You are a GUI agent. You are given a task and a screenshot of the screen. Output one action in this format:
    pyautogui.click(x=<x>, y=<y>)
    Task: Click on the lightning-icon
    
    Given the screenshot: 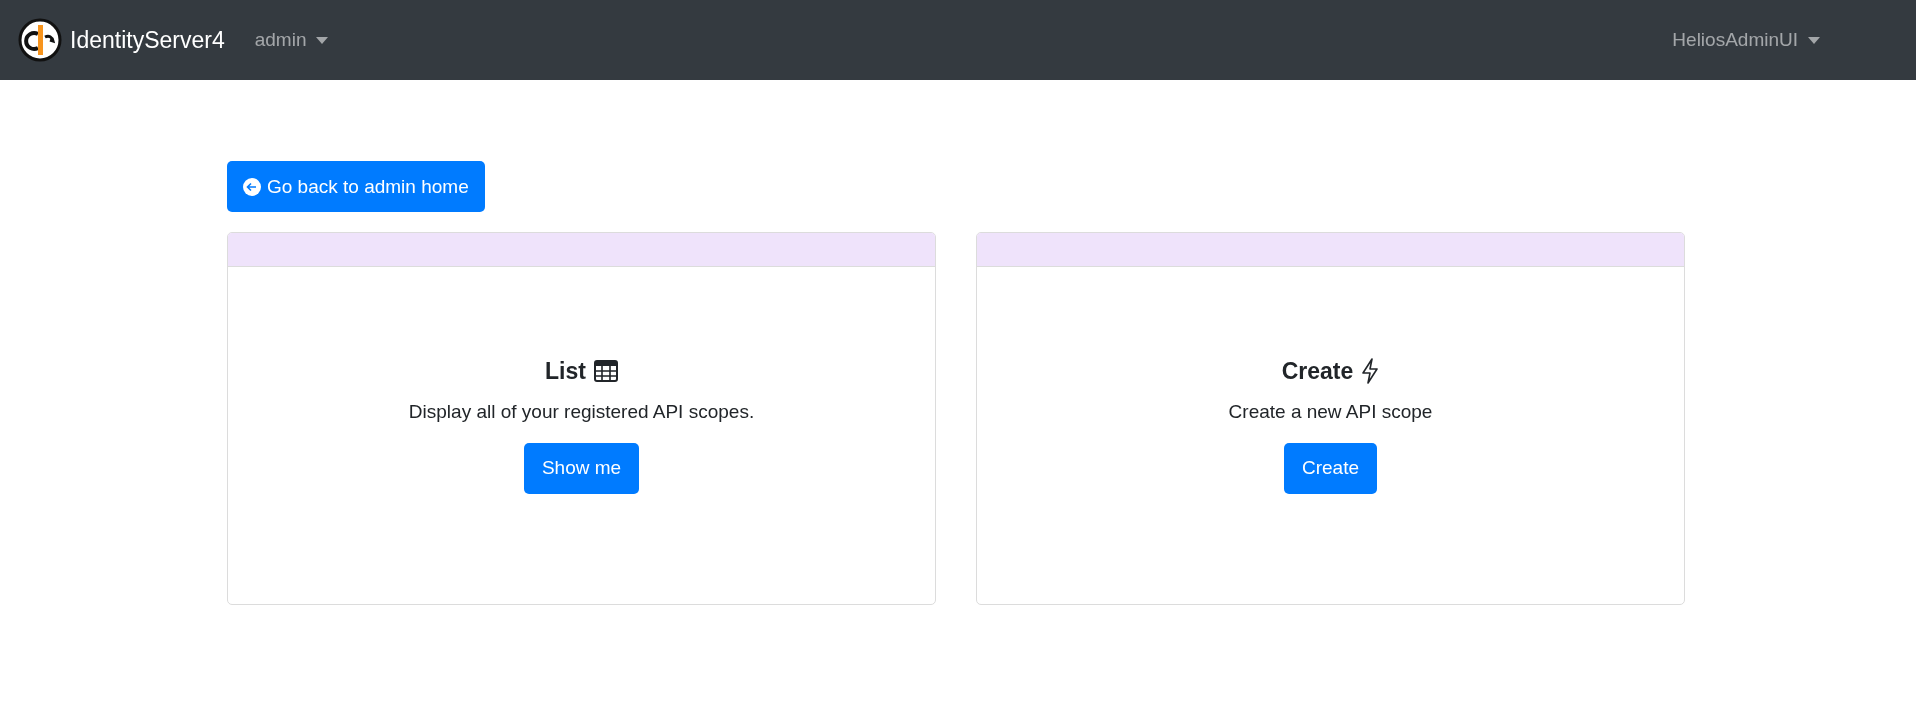 What is the action you would take?
    pyautogui.click(x=1370, y=371)
    